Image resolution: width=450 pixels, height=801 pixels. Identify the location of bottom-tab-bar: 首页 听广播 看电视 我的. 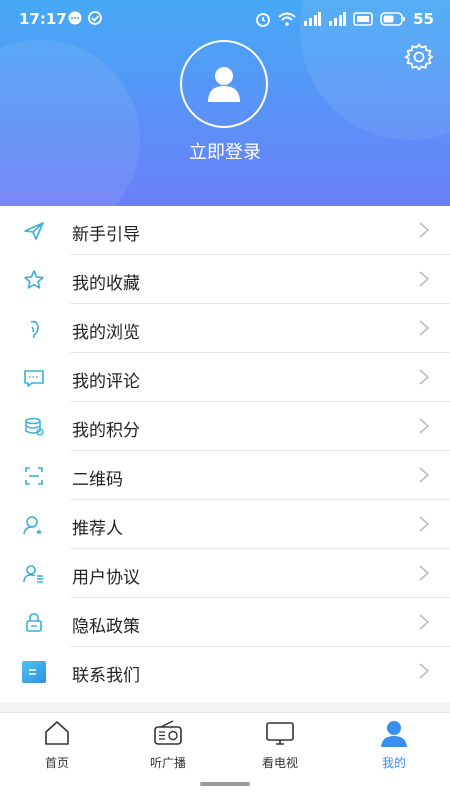
(225, 756).